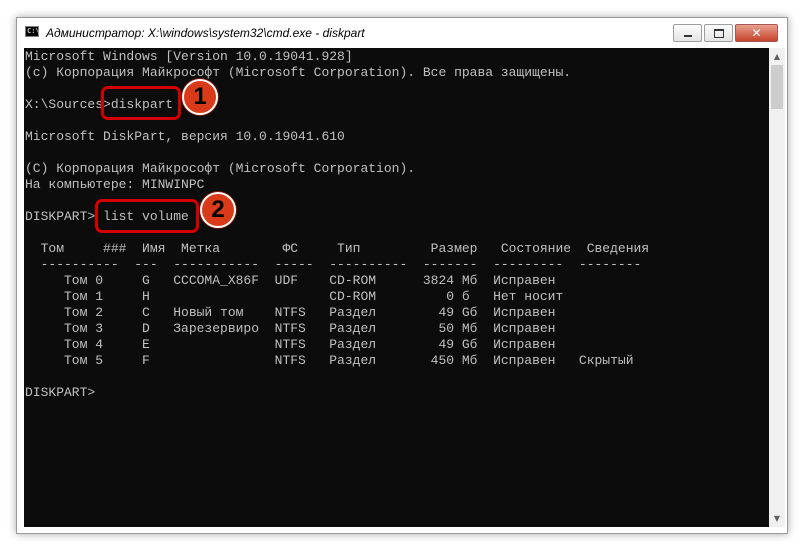 This screenshot has width=805, height=551. Describe the element at coordinates (115, 184) in the screenshot. I see `console-line: На компьютере: MINWINPC` at that location.